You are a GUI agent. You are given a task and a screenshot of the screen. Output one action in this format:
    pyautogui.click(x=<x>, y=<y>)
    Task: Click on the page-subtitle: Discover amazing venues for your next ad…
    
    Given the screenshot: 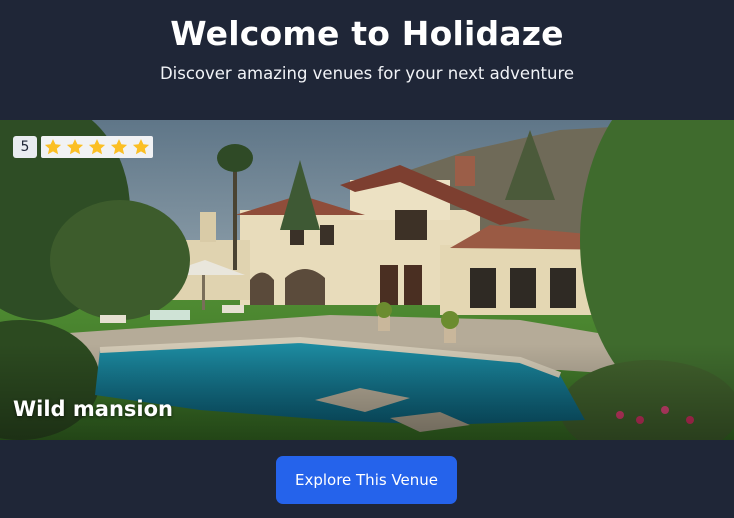 What is the action you would take?
    pyautogui.click(x=367, y=73)
    